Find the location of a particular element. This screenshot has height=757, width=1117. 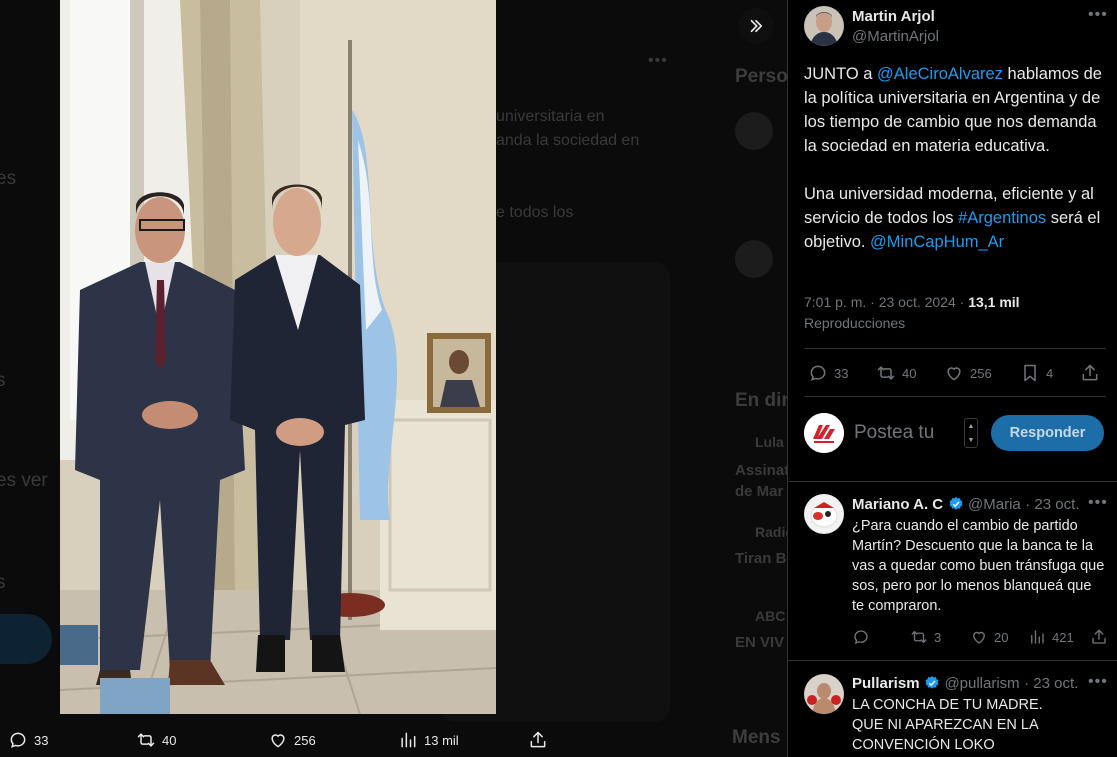

views-icon is located at coordinates (1037, 637).